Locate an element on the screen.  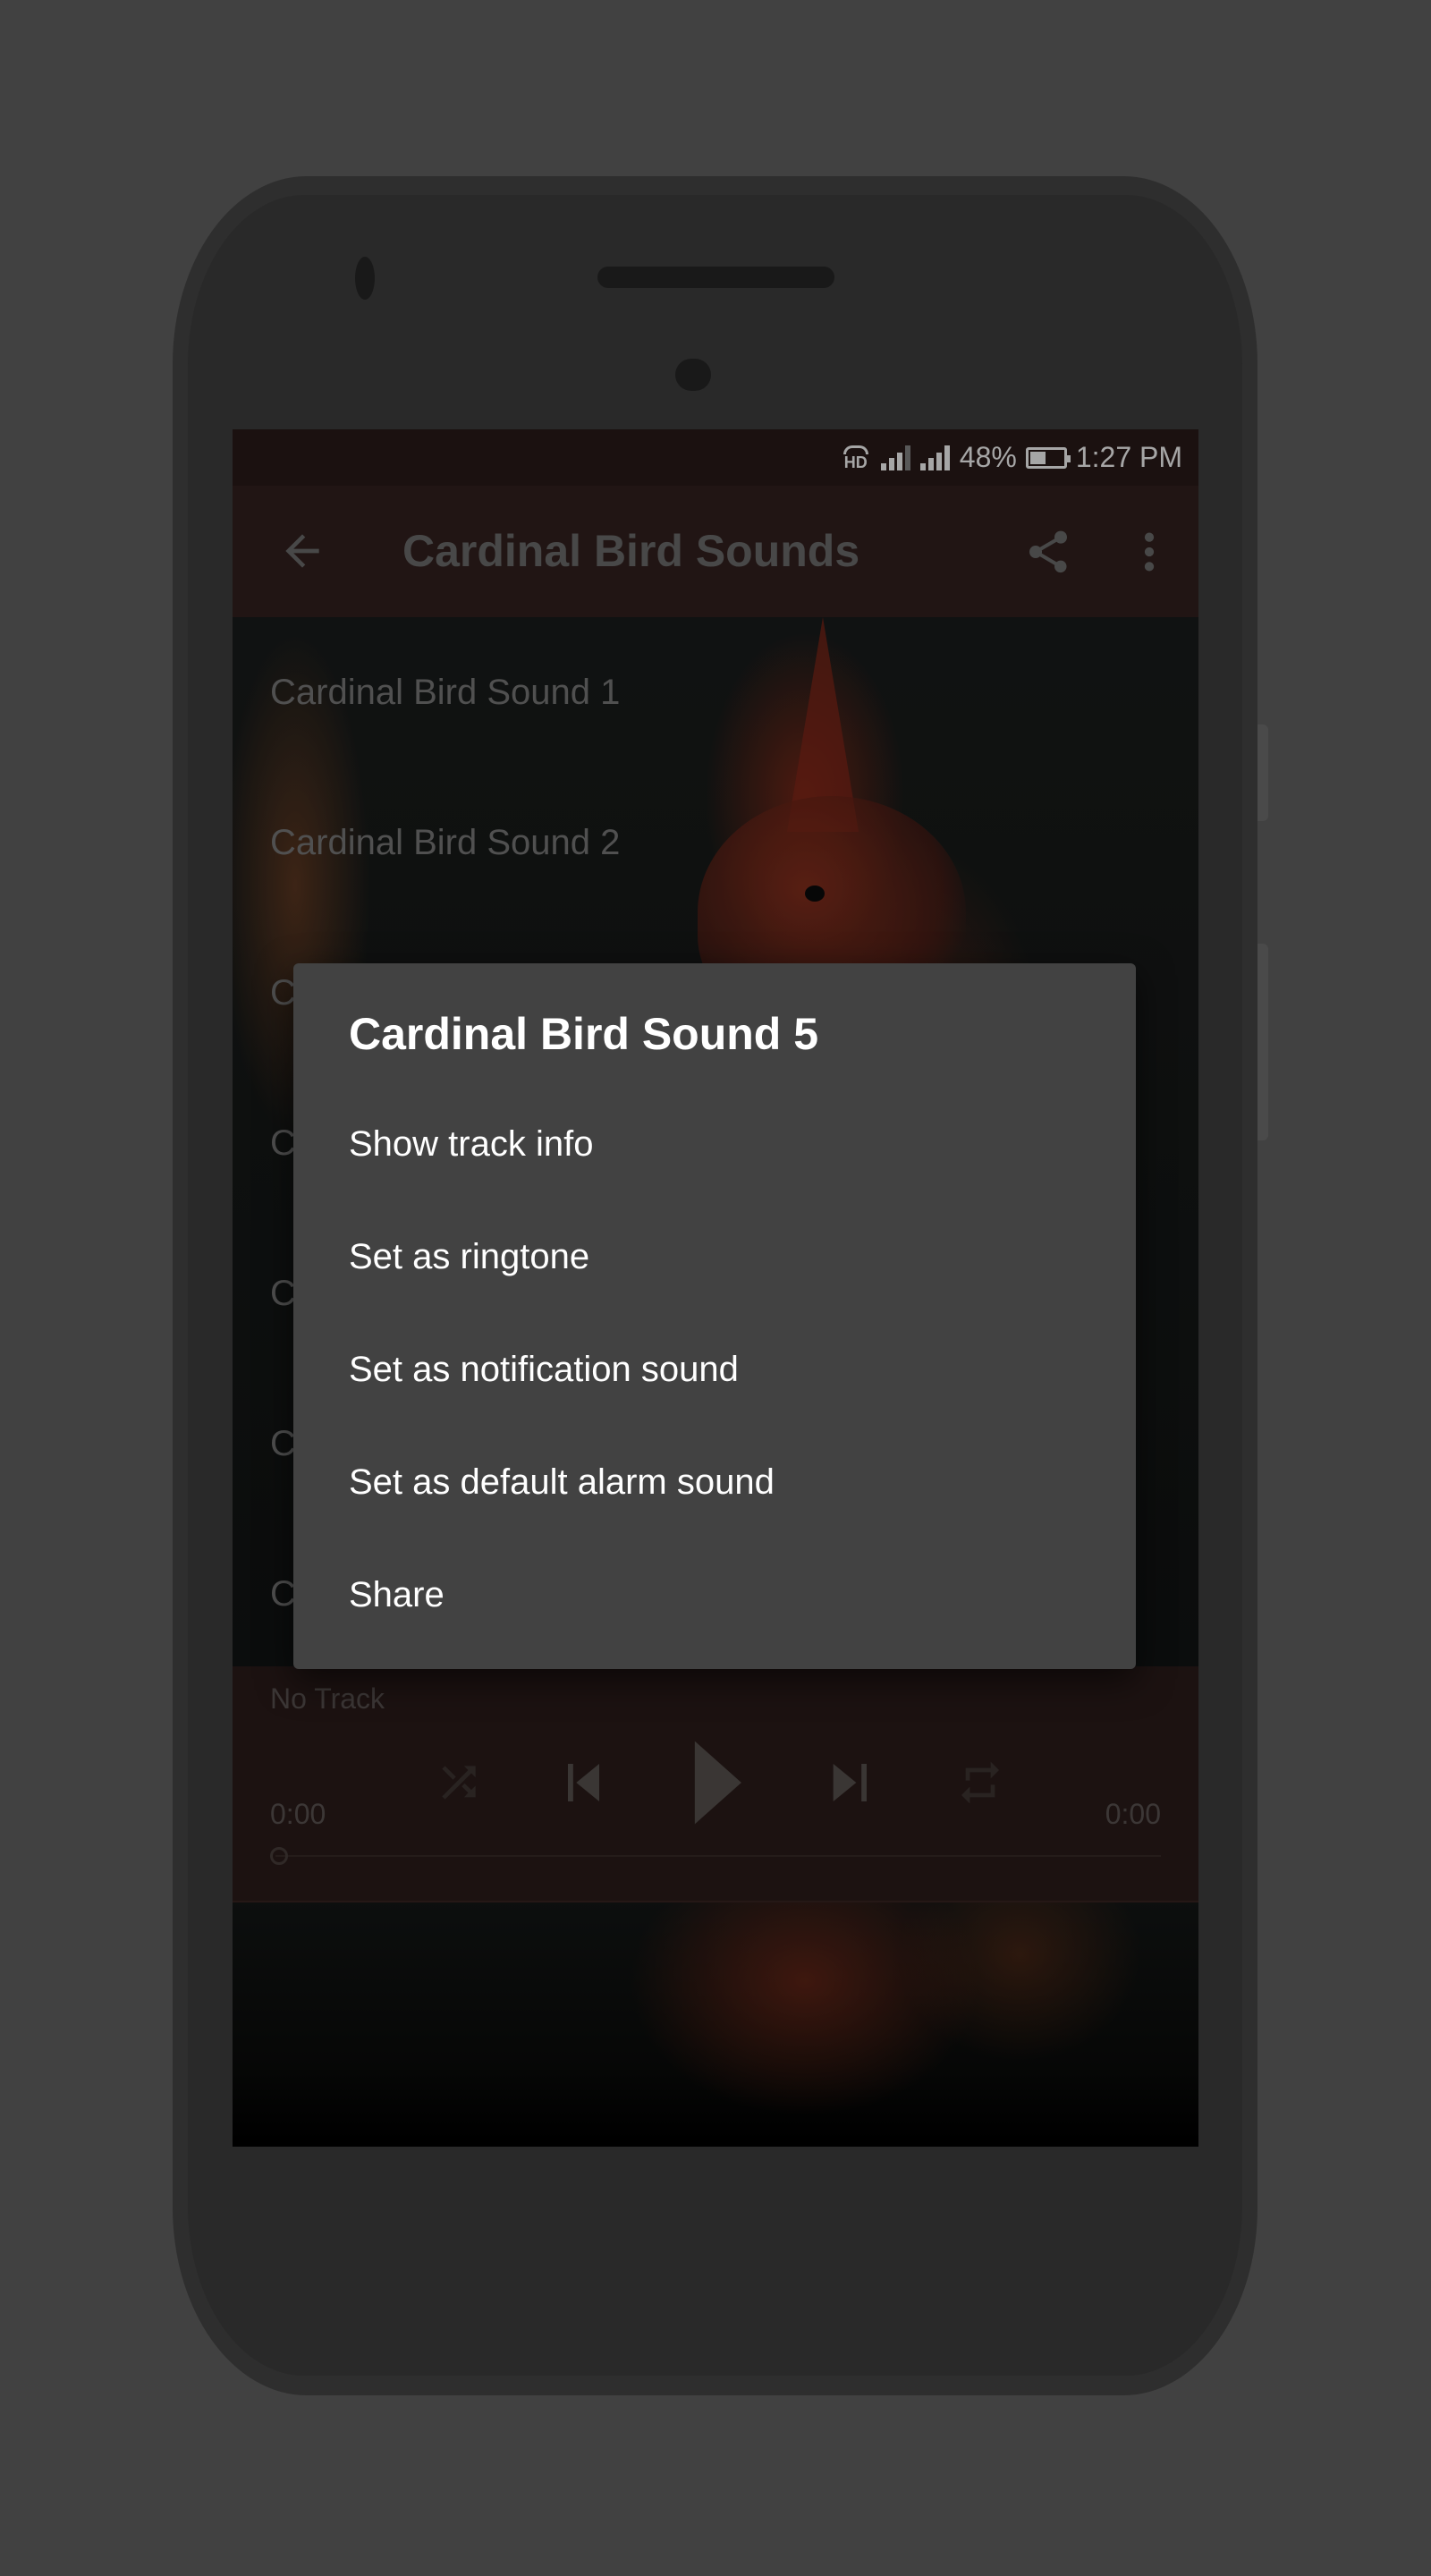
menu-item-show-track-info: Show track info is located at coordinates (715, 1144).